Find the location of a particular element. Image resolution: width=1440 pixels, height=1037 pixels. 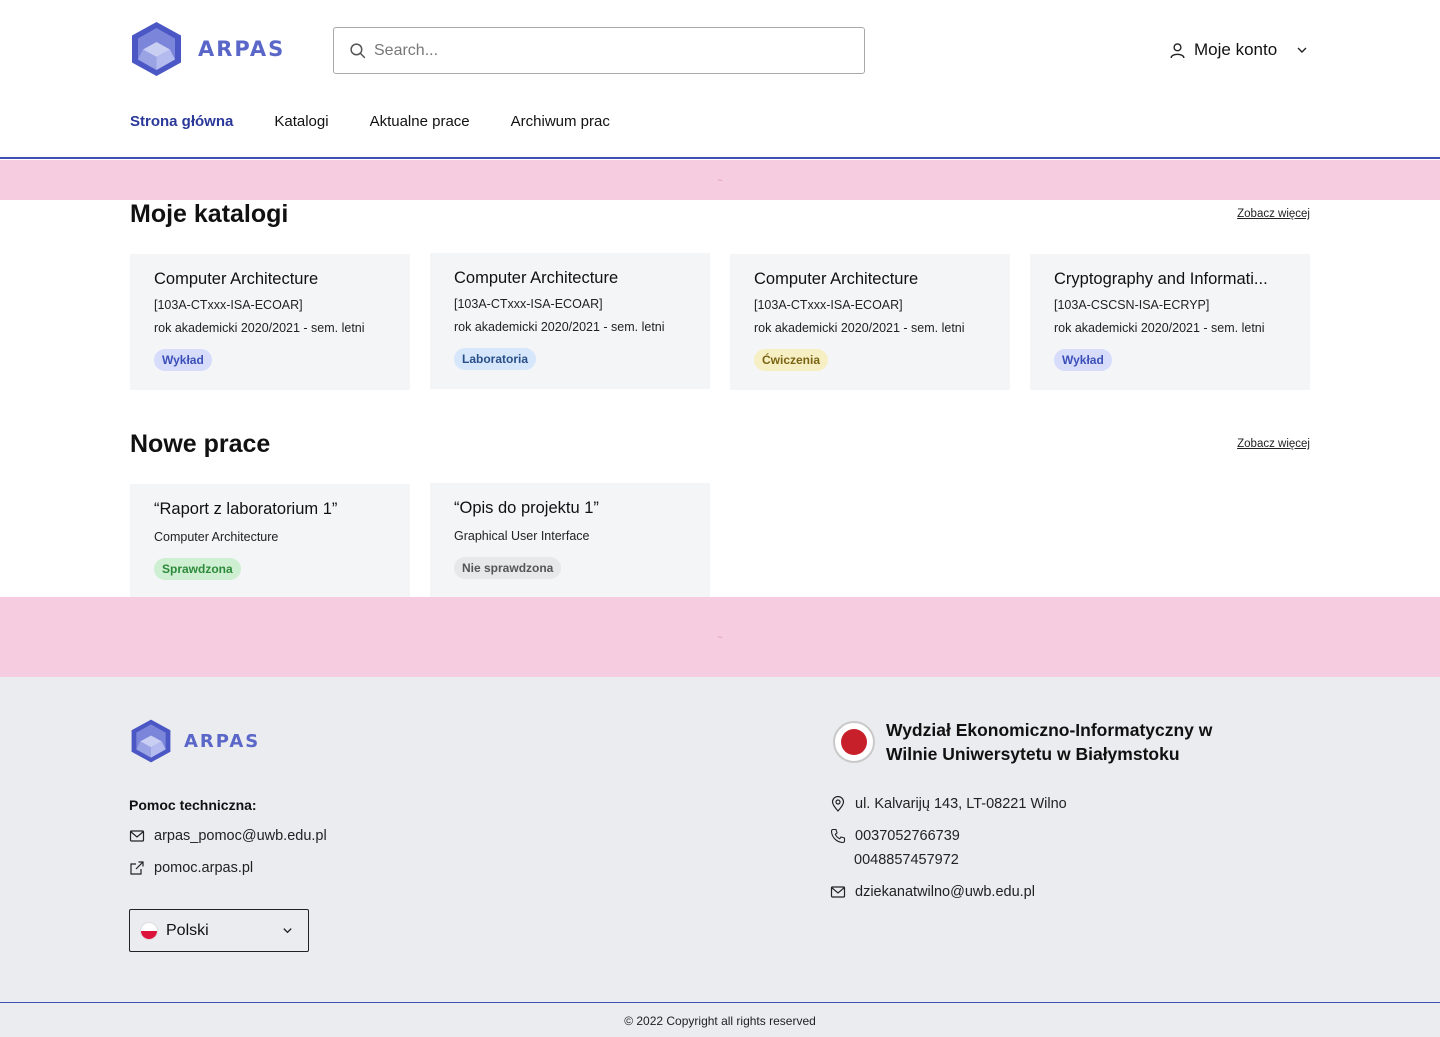

work-card-subject: Graphical User Interface is located at coordinates (522, 536).